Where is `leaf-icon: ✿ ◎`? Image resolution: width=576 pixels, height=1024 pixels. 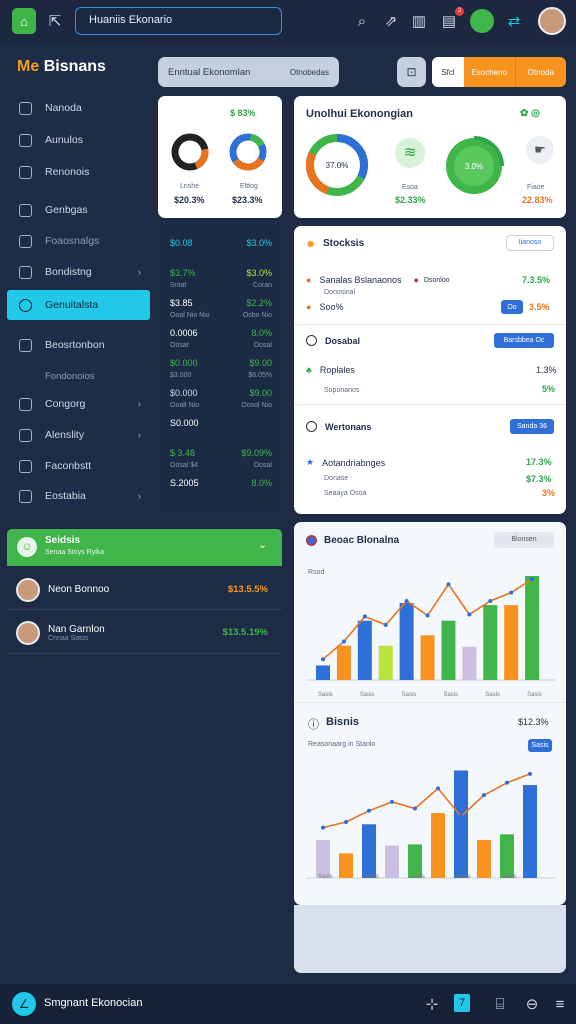
leaf-icon: ✿ ◎ is located at coordinates (530, 113).